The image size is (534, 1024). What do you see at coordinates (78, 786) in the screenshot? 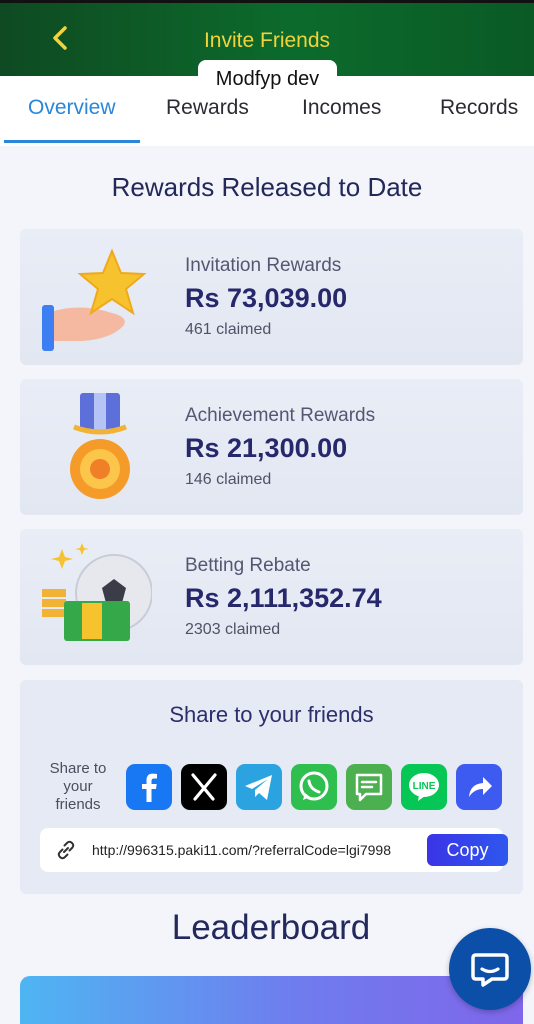
I see `share-label: Share to your friends` at bounding box center [78, 786].